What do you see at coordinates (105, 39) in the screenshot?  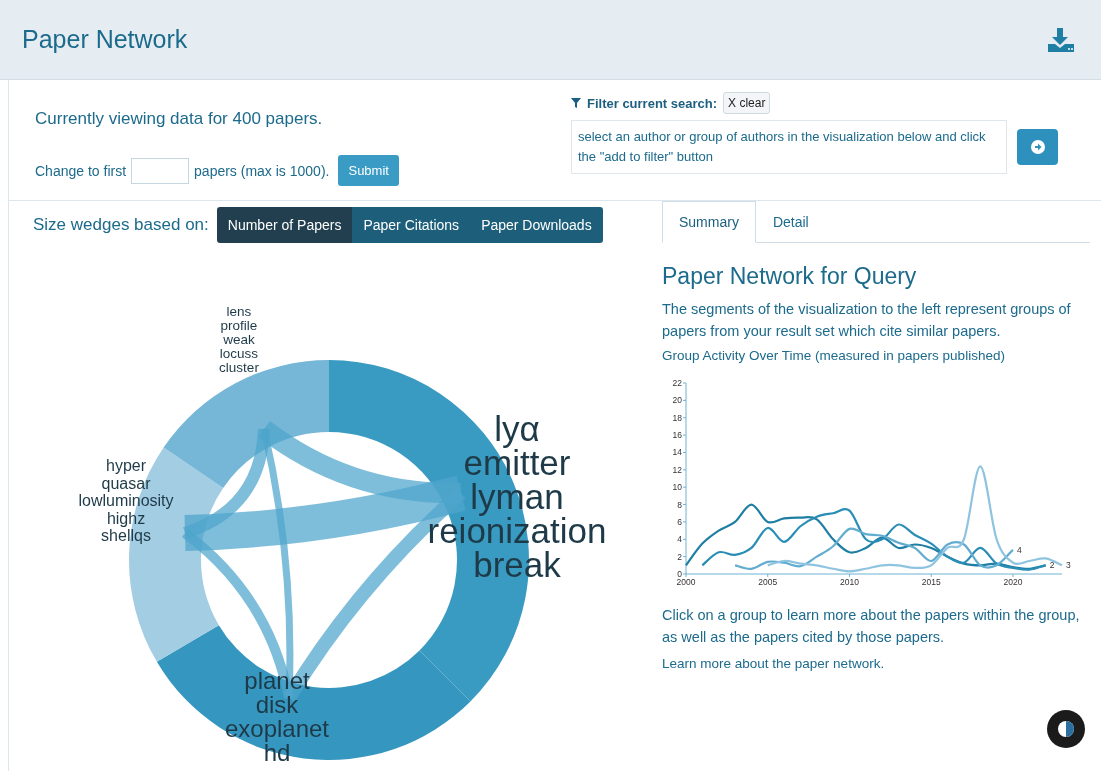 I see `page-title: Paper Network` at bounding box center [105, 39].